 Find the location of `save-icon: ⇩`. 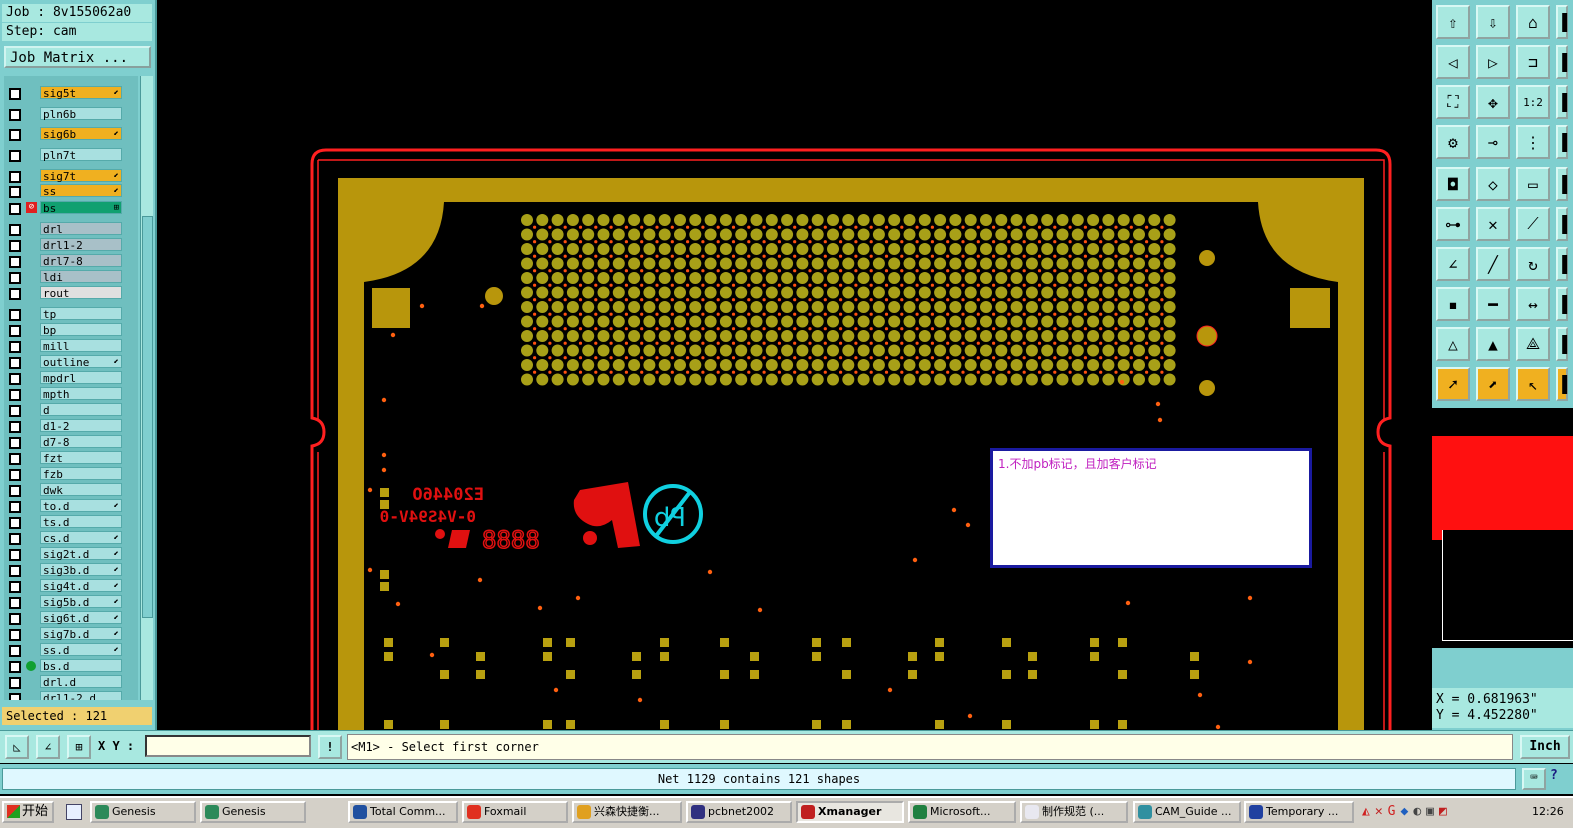

save-icon: ⇩ is located at coordinates (1493, 22).